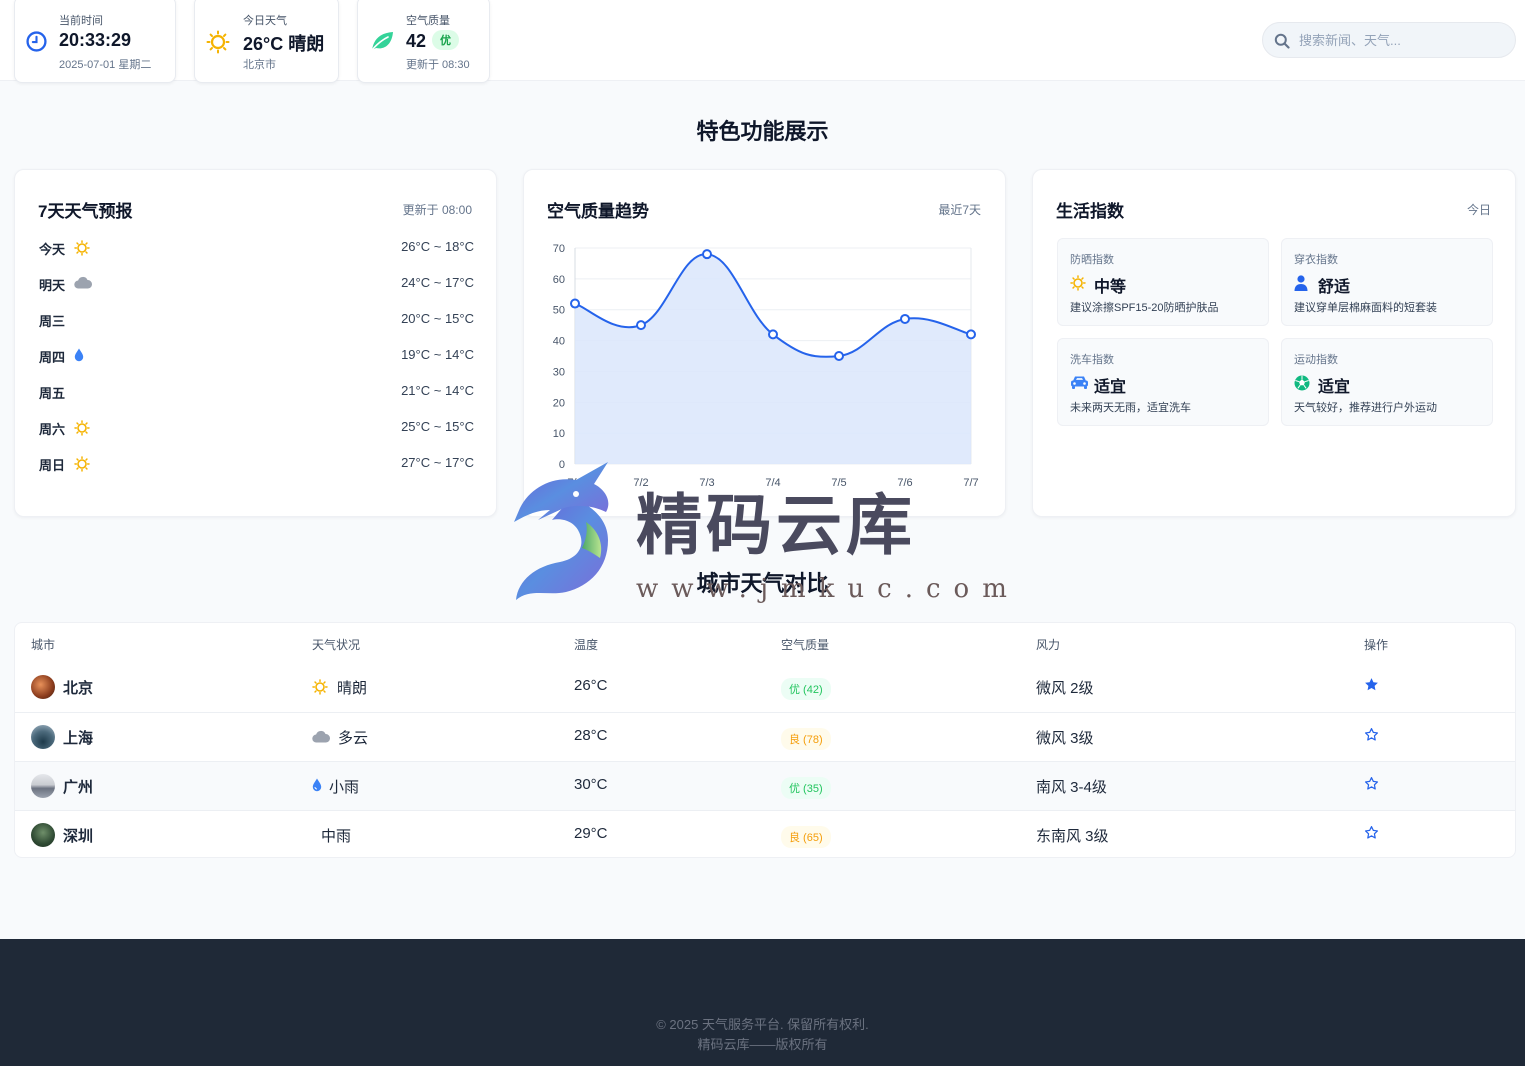  Describe the element at coordinates (256, 427) in the screenshot. I see `forecast-row: 周六 25°C ~ 15°C` at that location.